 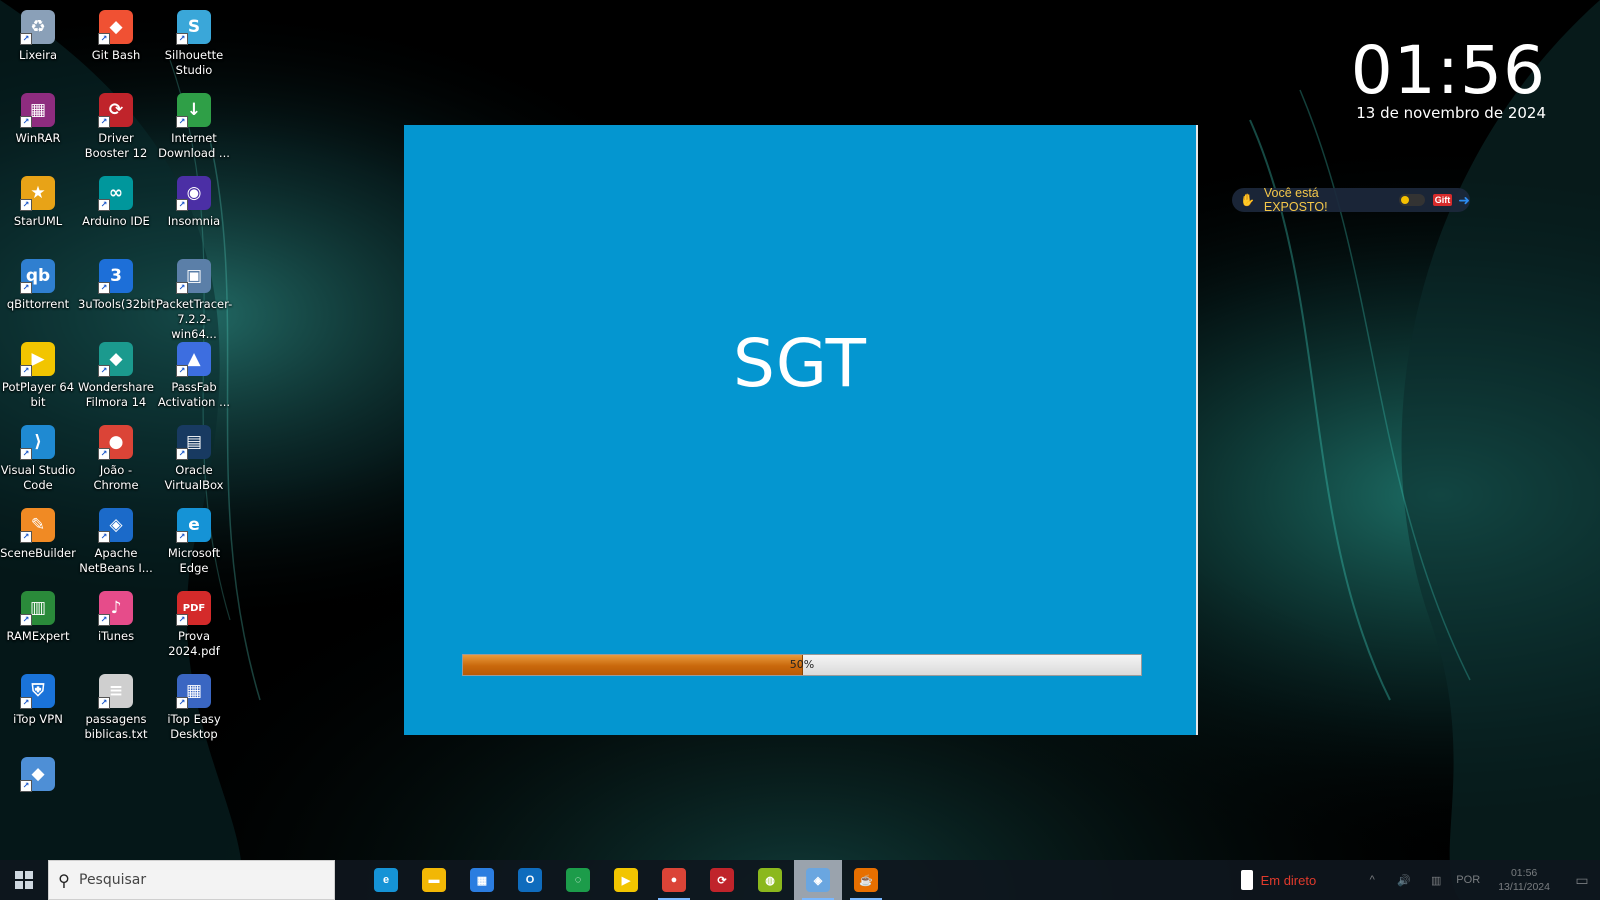 I want to click on desktop-icon: ▶ ↗ PotPlayer 64 bit, so click(x=38, y=374).